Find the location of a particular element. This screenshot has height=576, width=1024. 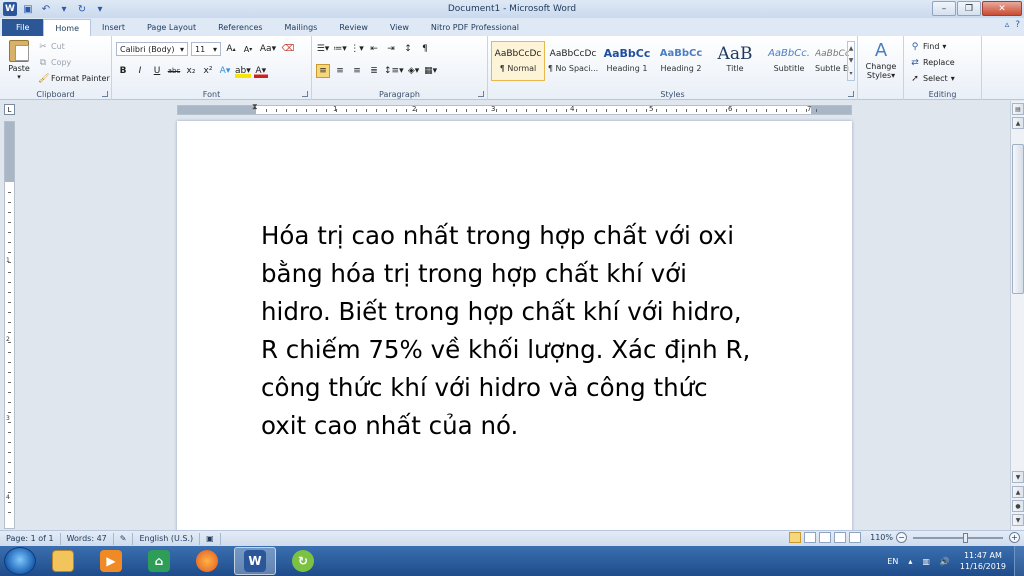

font-name-combo: Calibri (Body) ▾ is located at coordinates (152, 49).